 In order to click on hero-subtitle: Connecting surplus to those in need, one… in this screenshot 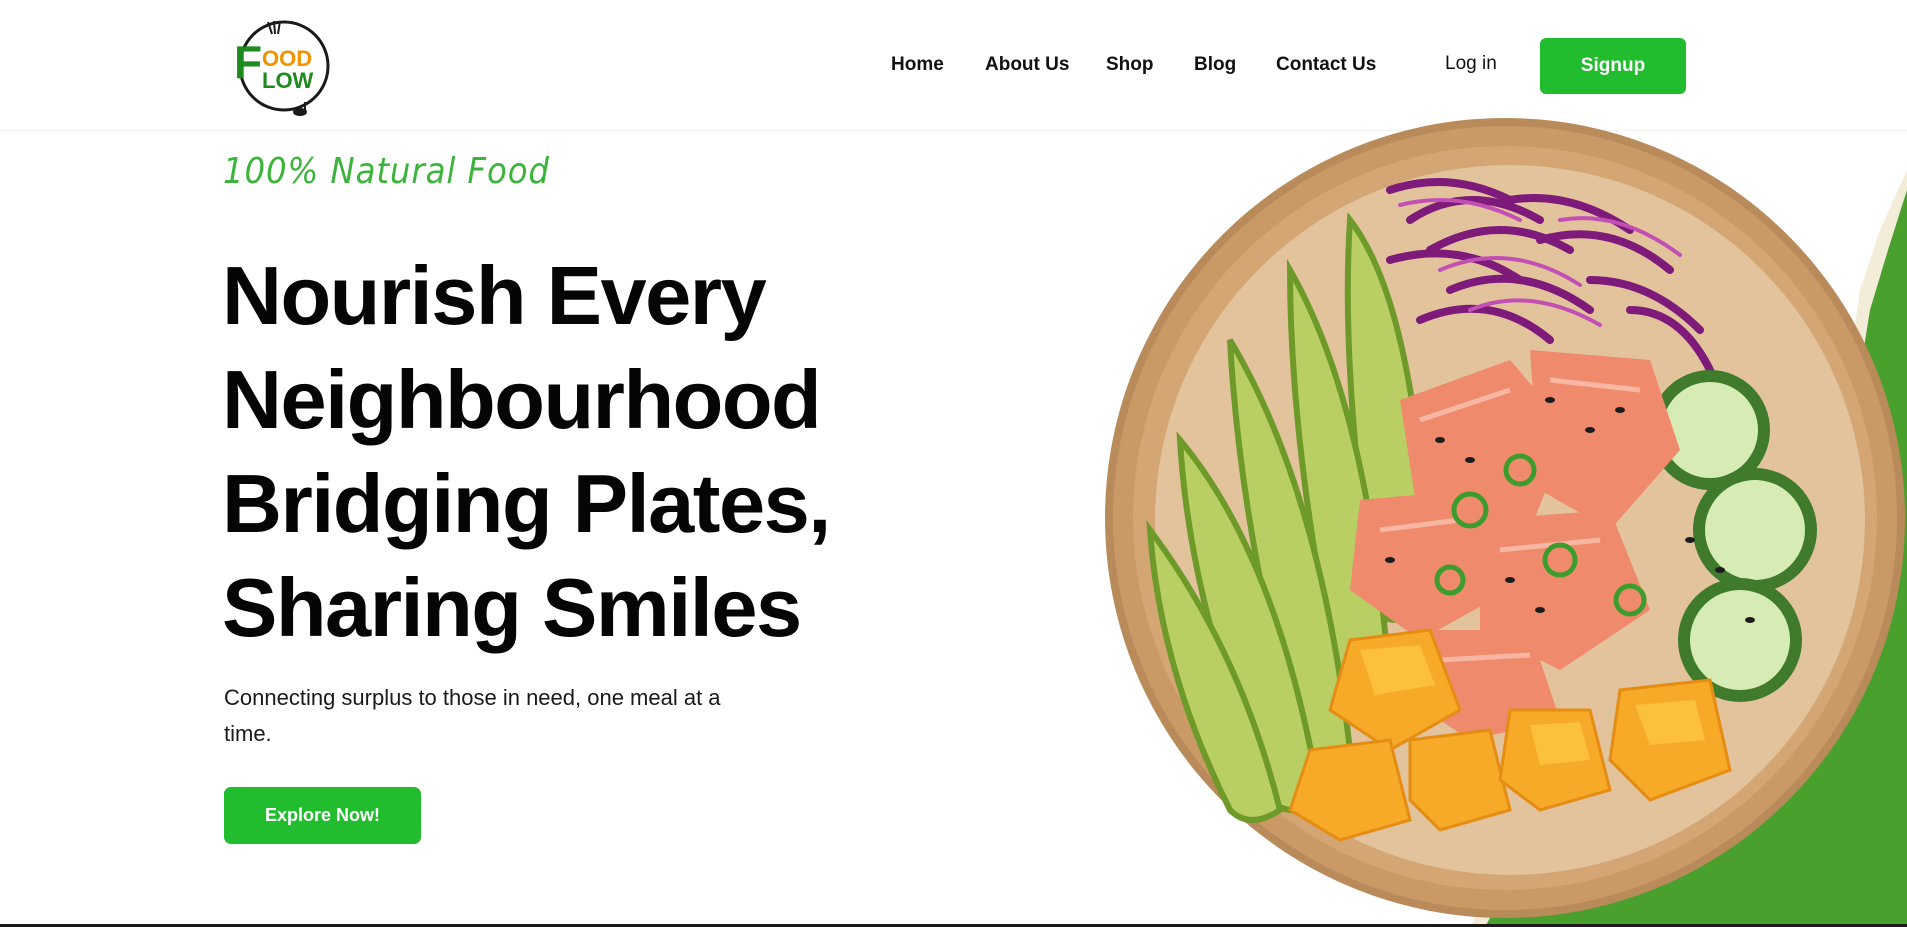, I will do `click(472, 715)`.